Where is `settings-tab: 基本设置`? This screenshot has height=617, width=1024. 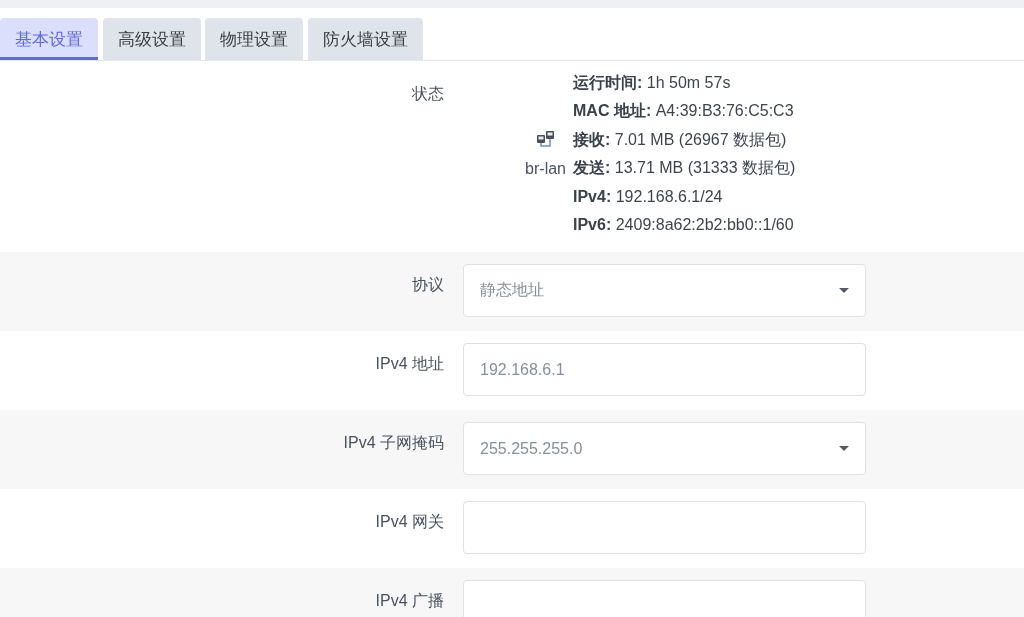
settings-tab: 基本设置 is located at coordinates (49, 39).